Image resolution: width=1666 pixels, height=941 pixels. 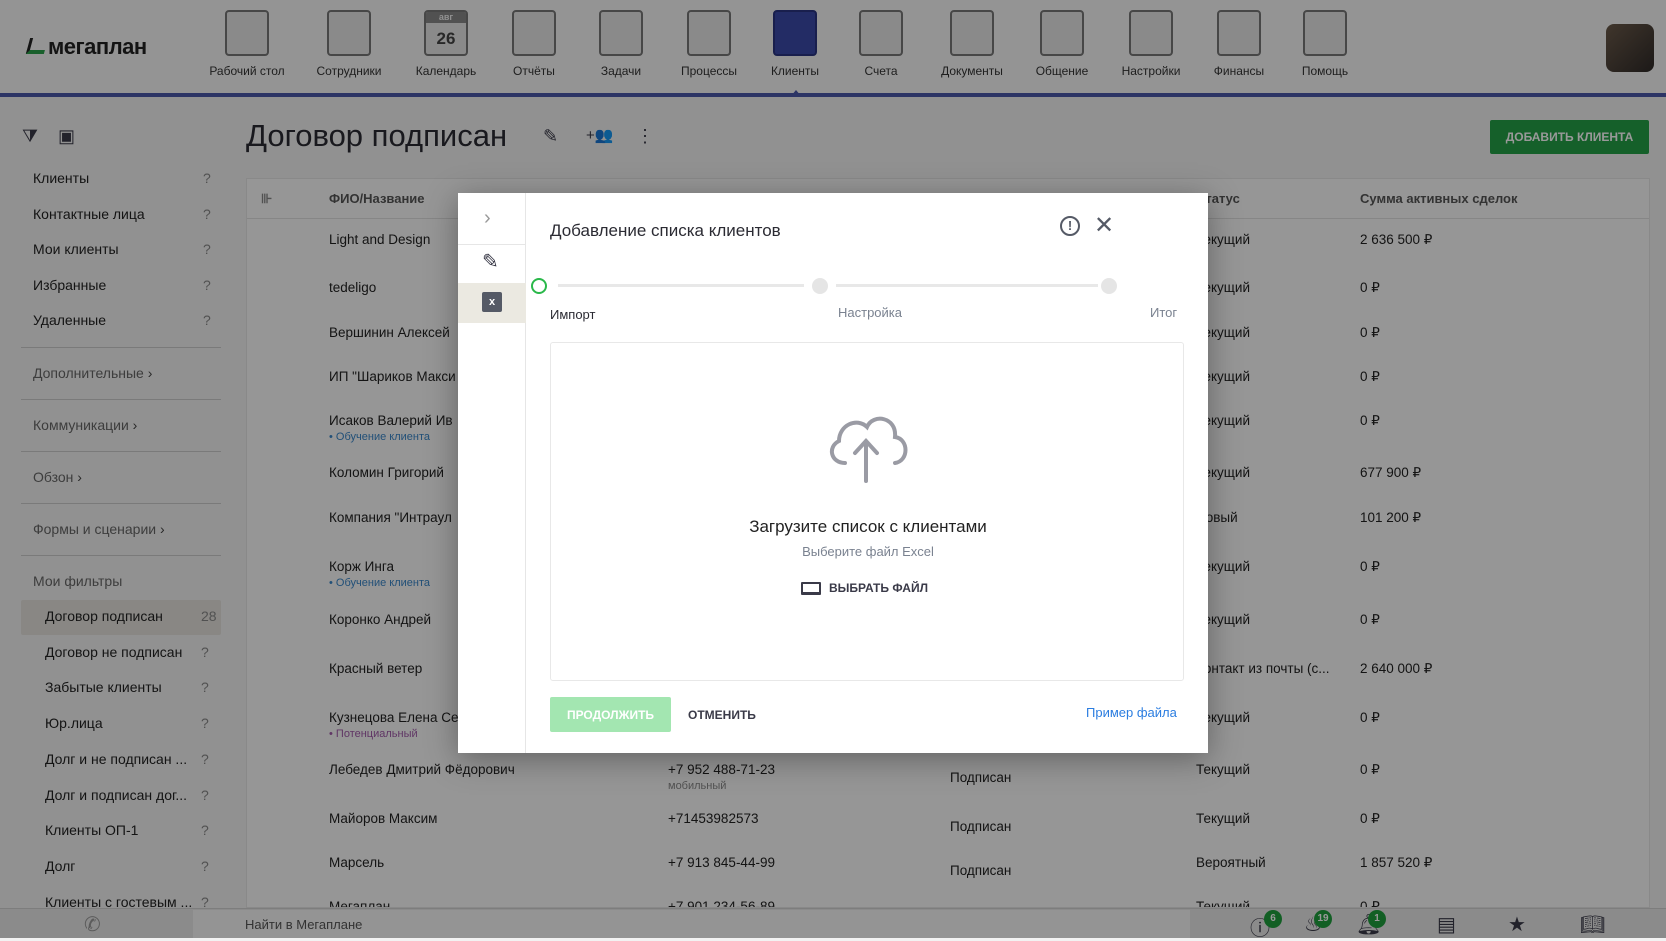 I want to click on close-icon: ✕, so click(x=1104, y=225).